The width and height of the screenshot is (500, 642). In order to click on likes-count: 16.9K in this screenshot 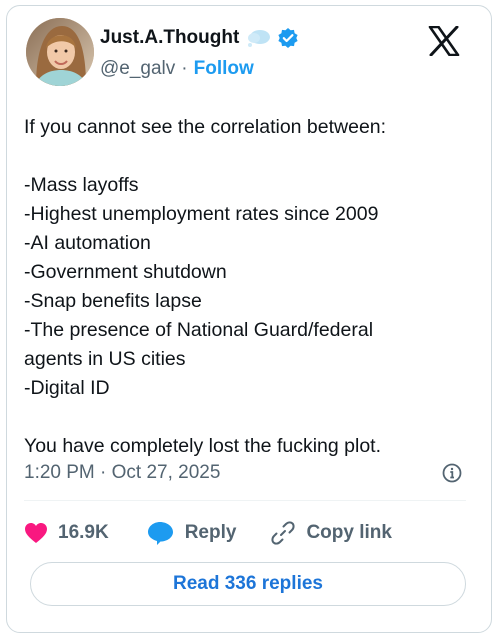, I will do `click(83, 532)`.